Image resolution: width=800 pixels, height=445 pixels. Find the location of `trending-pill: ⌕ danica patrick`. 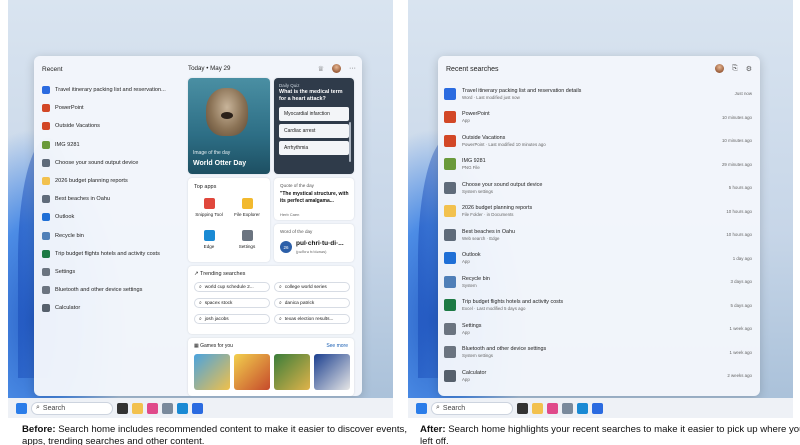

trending-pill: ⌕ danica patrick is located at coordinates (312, 303).